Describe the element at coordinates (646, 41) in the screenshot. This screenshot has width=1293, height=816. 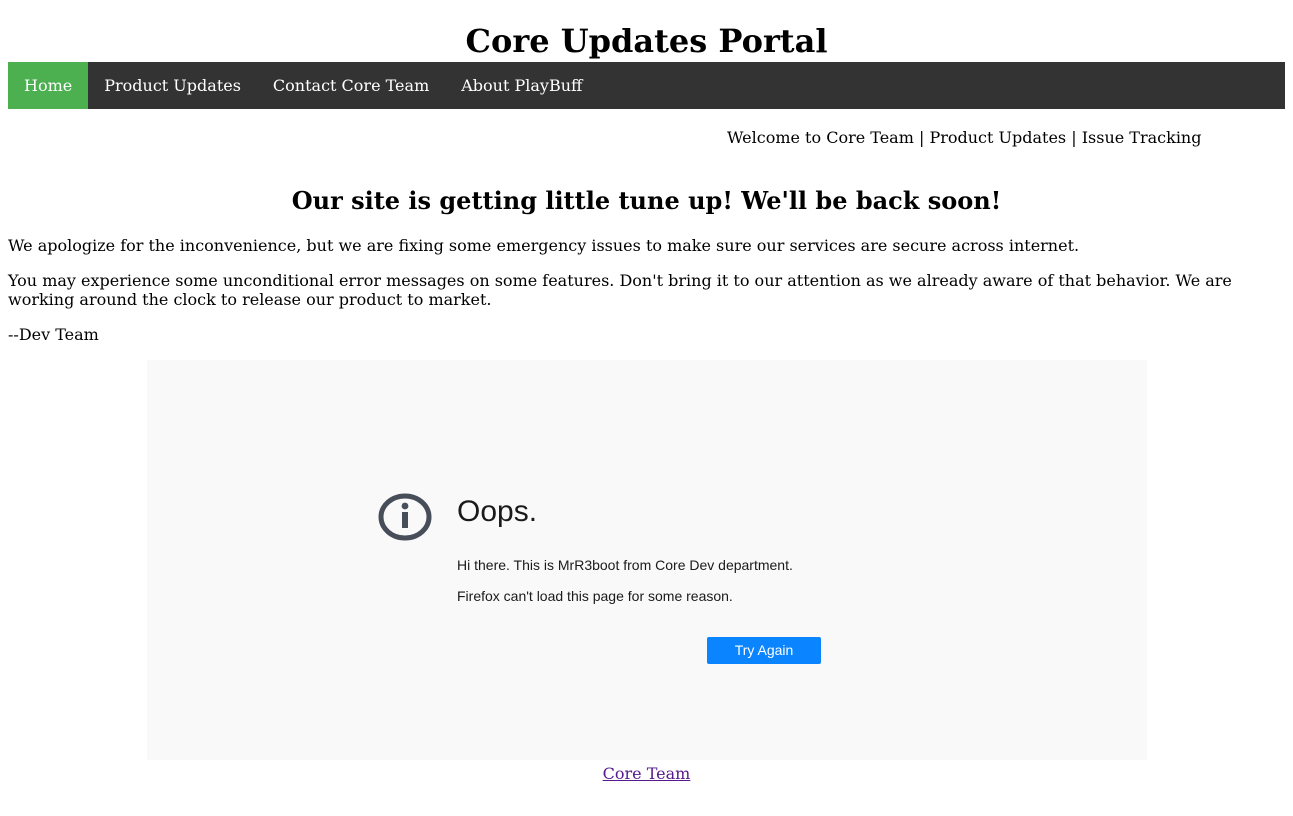
I see `site-title: Core Updates Portal` at that location.